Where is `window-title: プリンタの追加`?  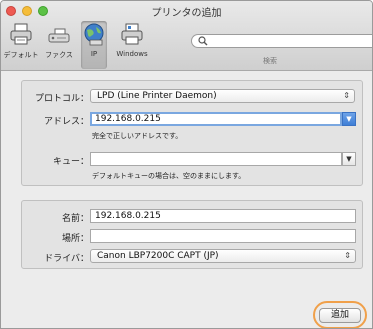
window-title: プリンタの追加 is located at coordinates (186, 13).